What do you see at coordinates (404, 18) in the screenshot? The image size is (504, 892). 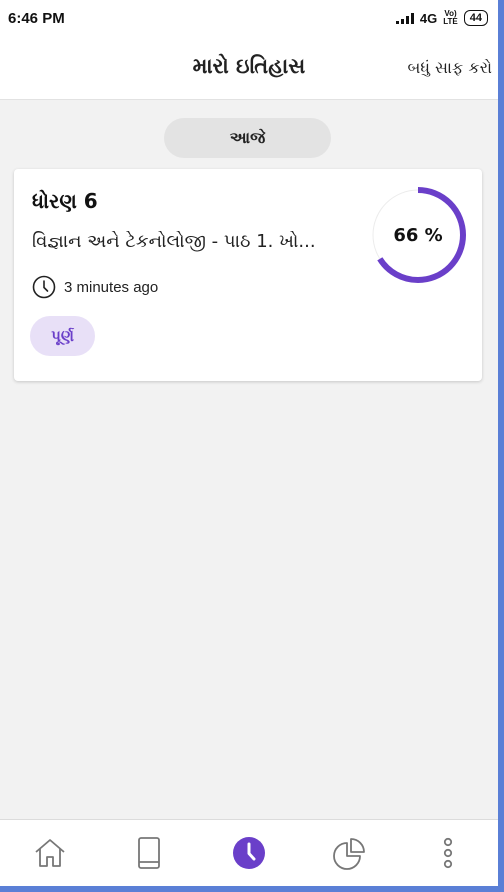 I see `signal-icon` at bounding box center [404, 18].